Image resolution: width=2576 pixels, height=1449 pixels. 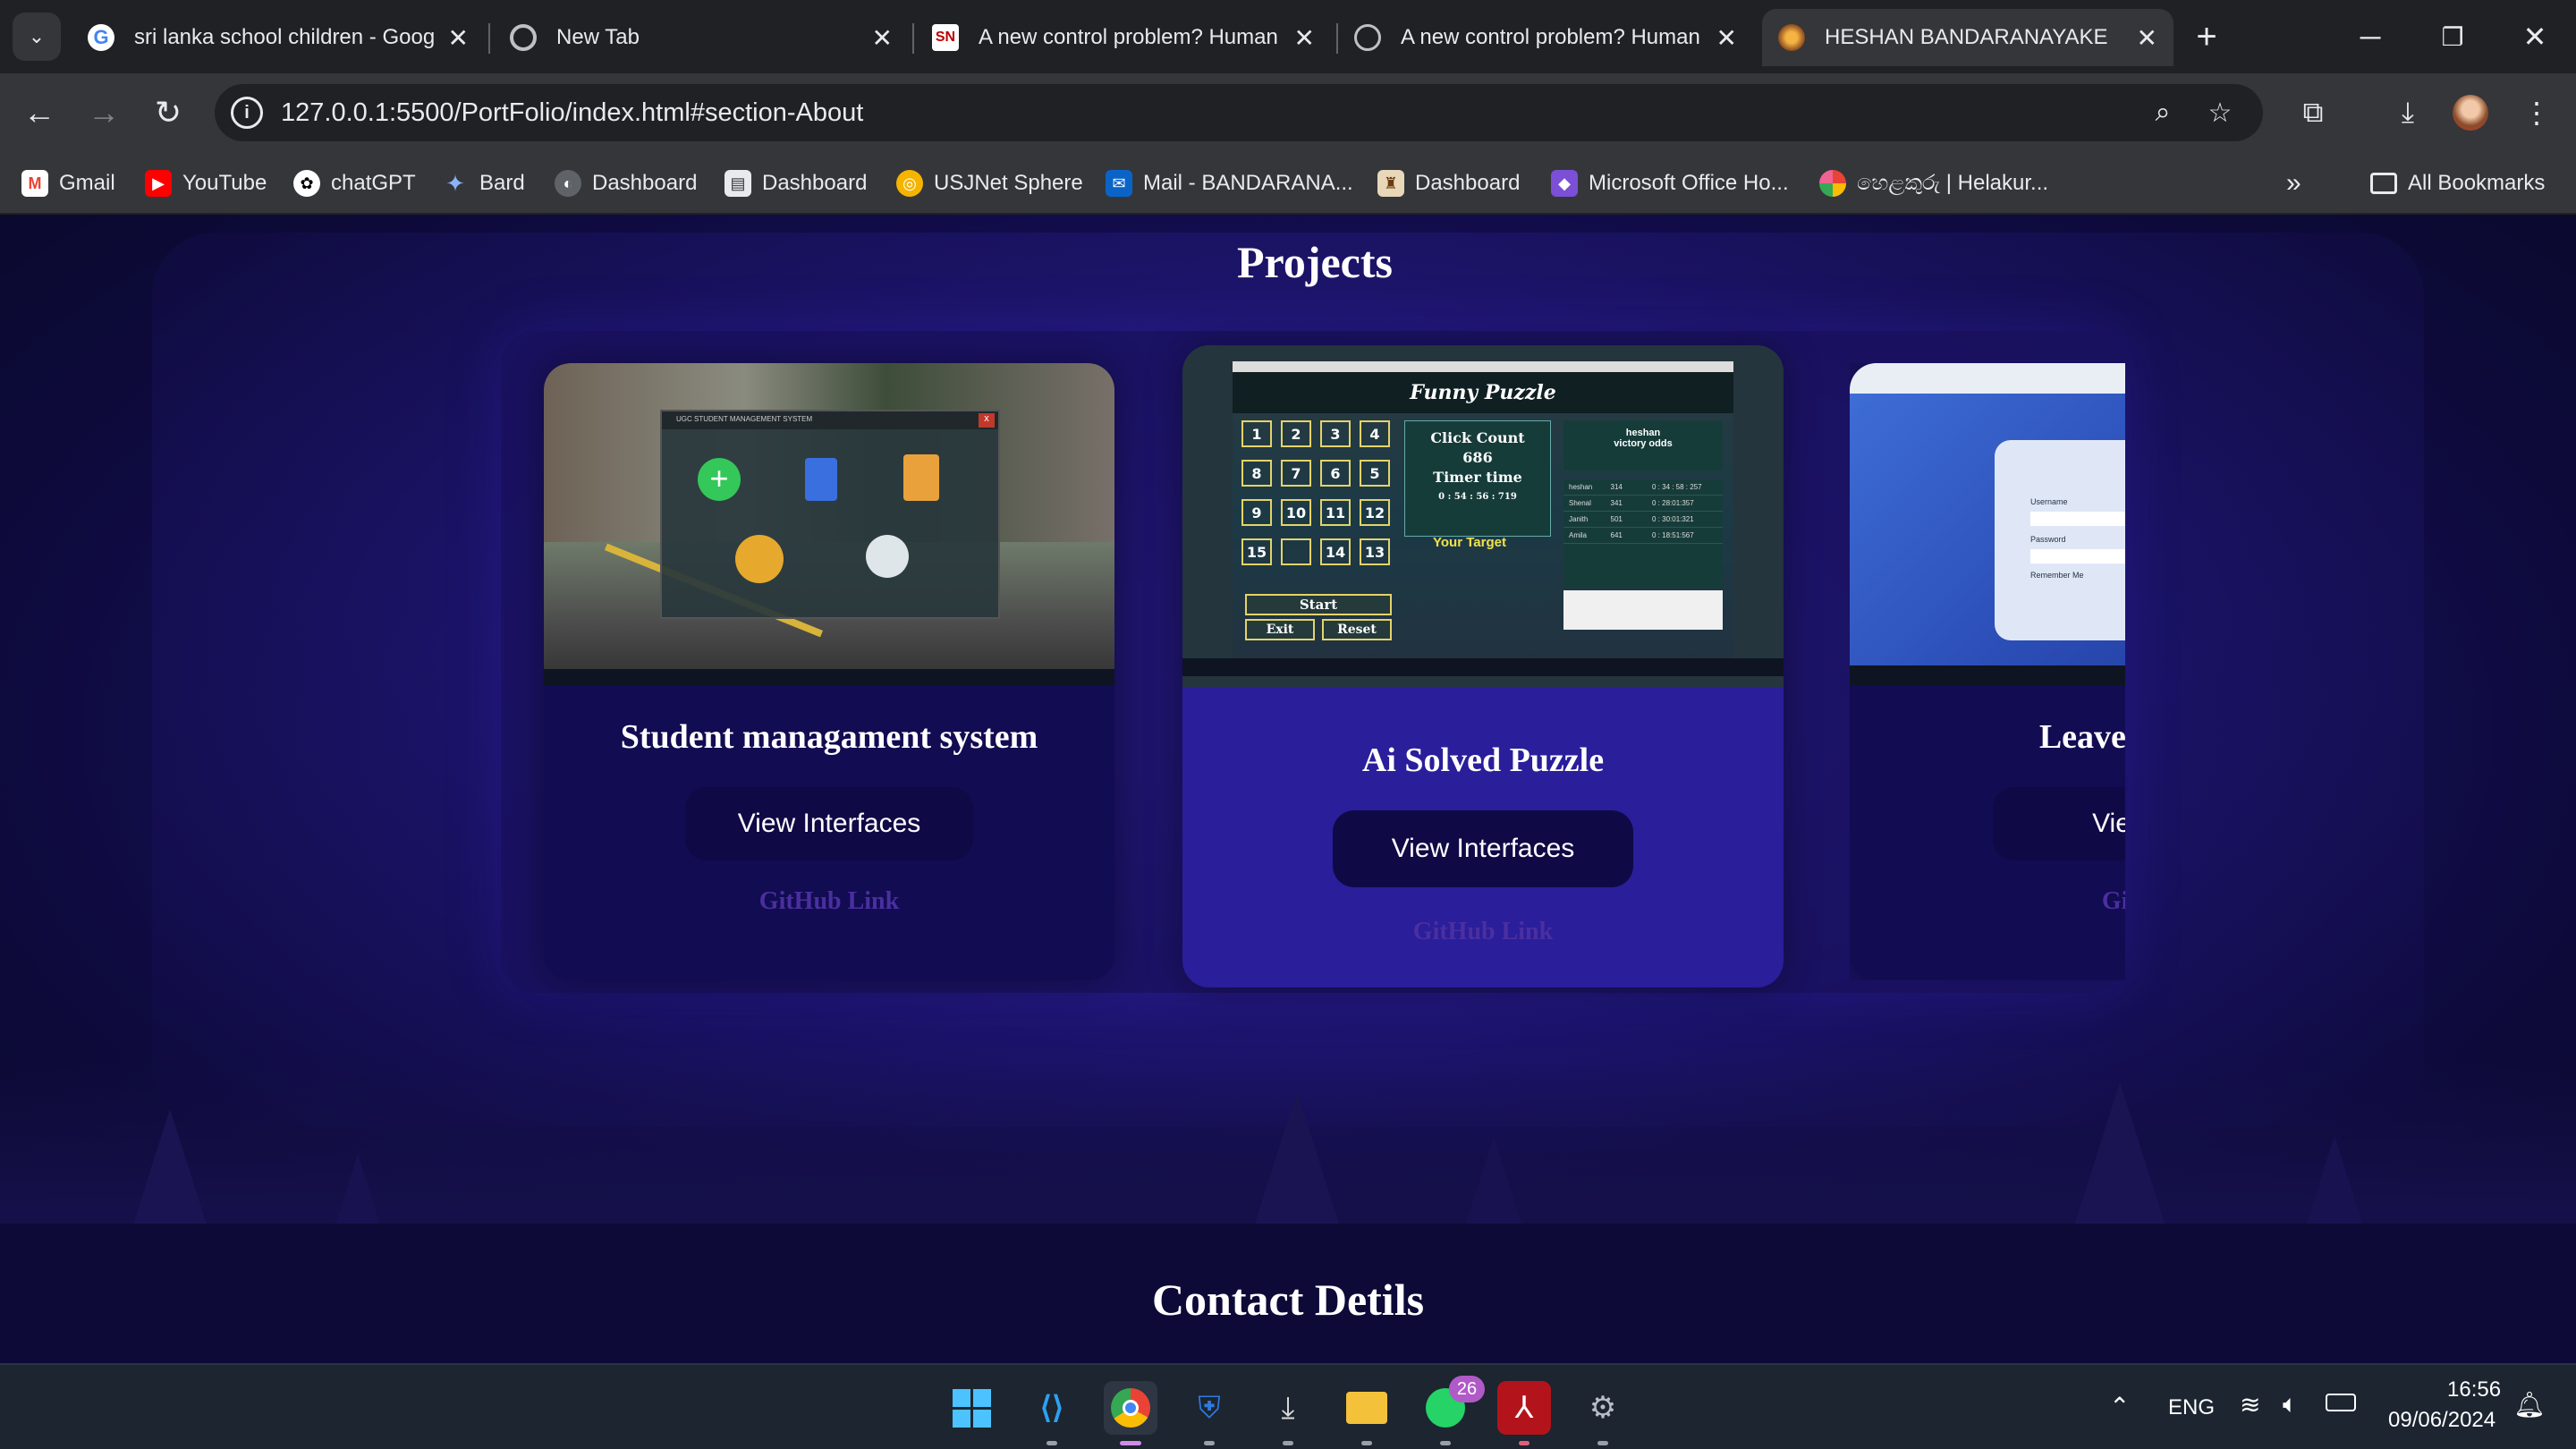 What do you see at coordinates (1375, 512) in the screenshot?
I see `puzzle-cell: 12` at bounding box center [1375, 512].